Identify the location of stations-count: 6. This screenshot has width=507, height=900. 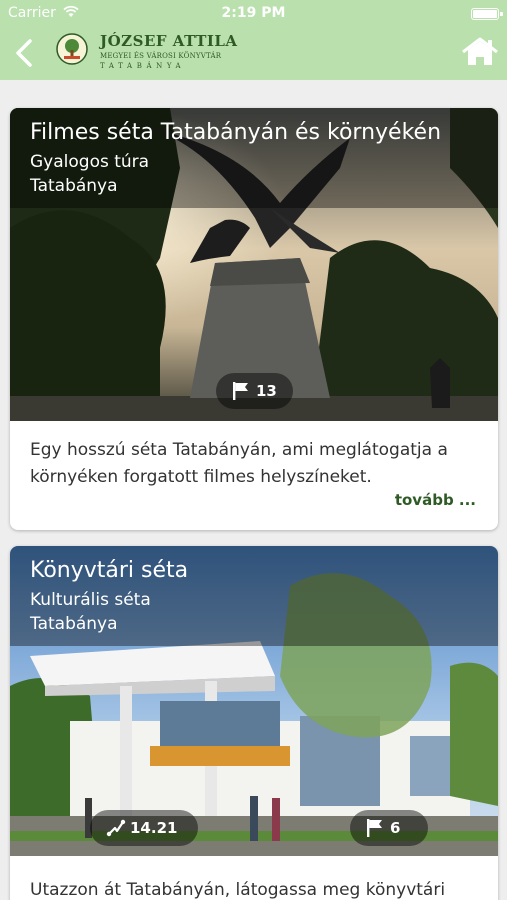
(395, 828).